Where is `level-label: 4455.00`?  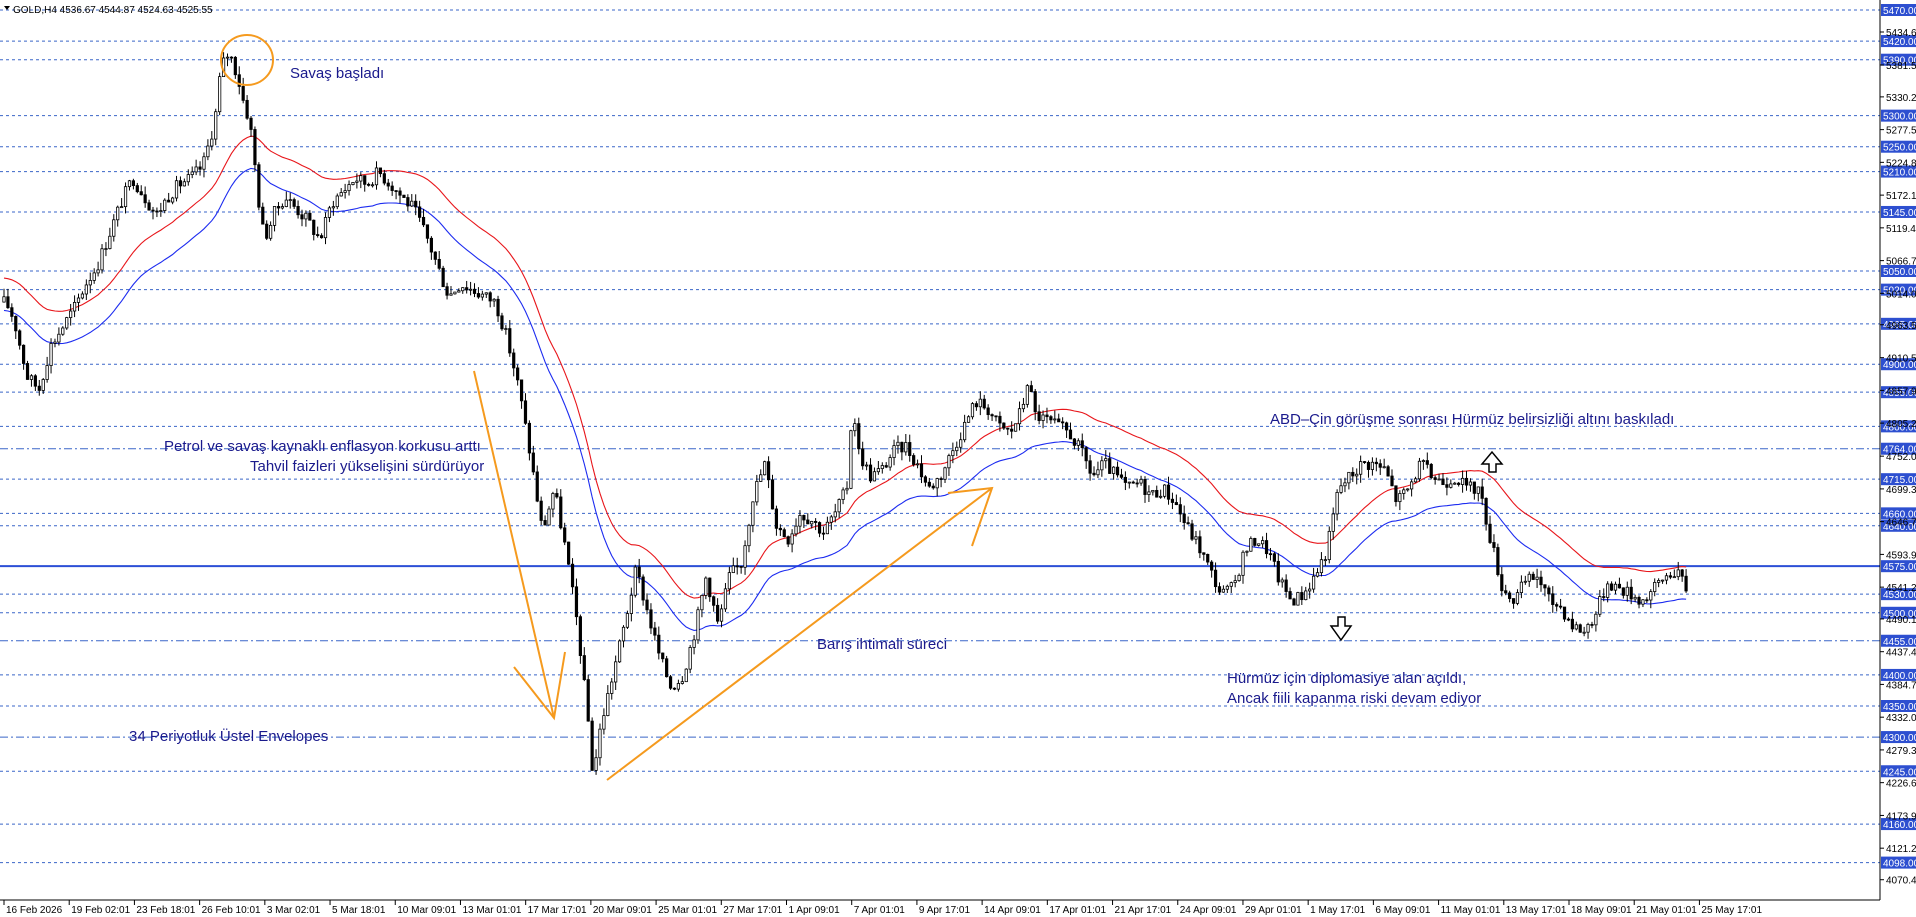
level-label: 4455.00 is located at coordinates (1899, 642).